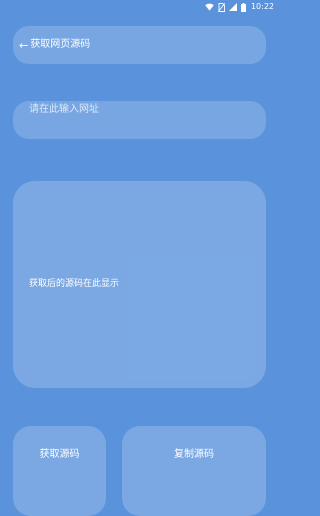 The image size is (320, 516). Describe the element at coordinates (59, 454) in the screenshot. I see `fetch-source-label: 获取源码` at that location.